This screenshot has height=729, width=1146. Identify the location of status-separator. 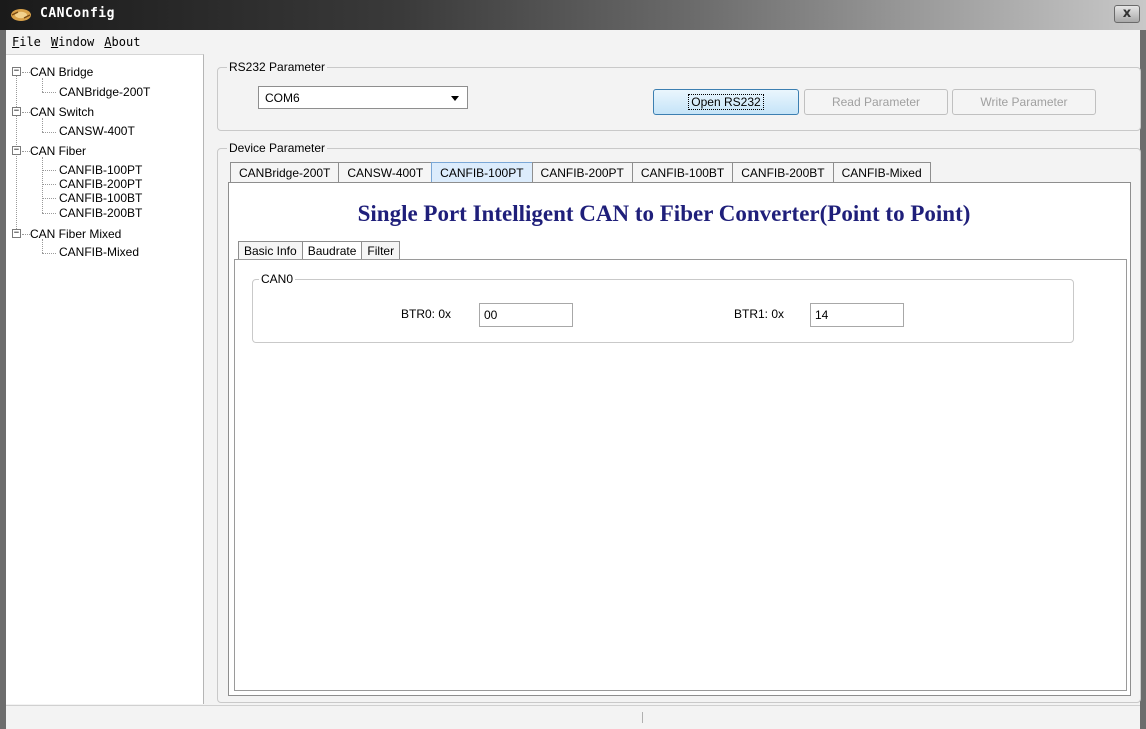
(642, 717).